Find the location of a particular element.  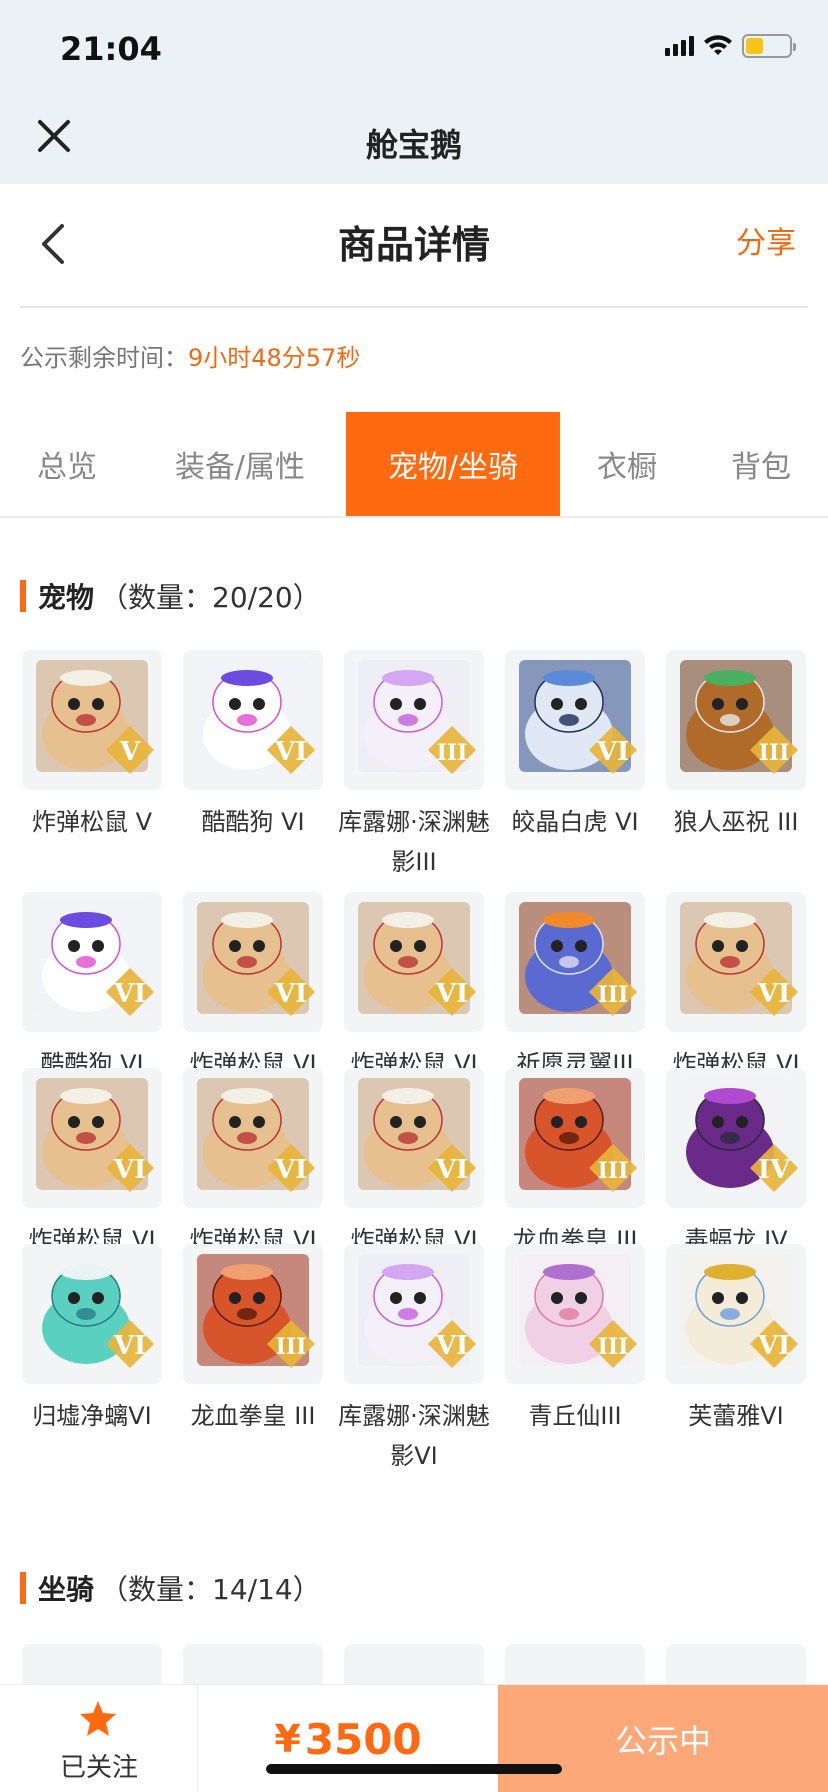

pet-name: 库露娜·深渊魅影VI is located at coordinates (414, 1436).